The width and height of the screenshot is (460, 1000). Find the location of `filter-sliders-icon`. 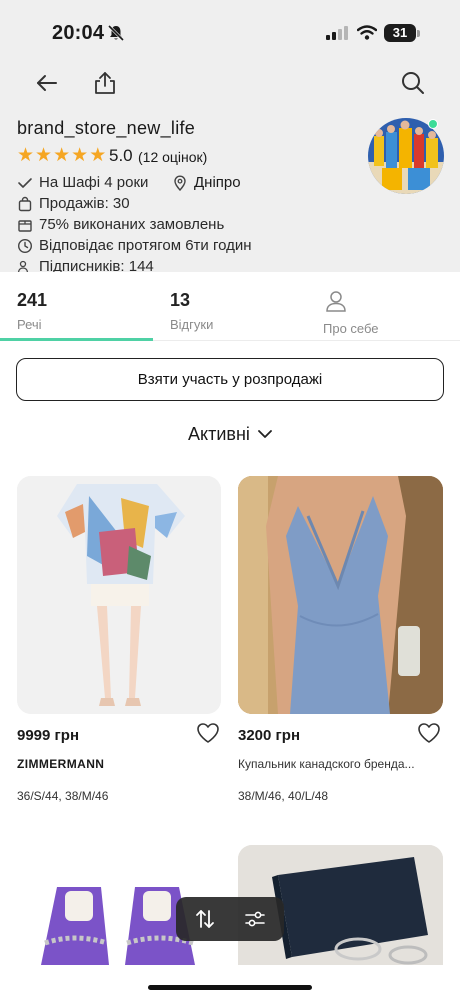

filter-sliders-icon is located at coordinates (255, 919).